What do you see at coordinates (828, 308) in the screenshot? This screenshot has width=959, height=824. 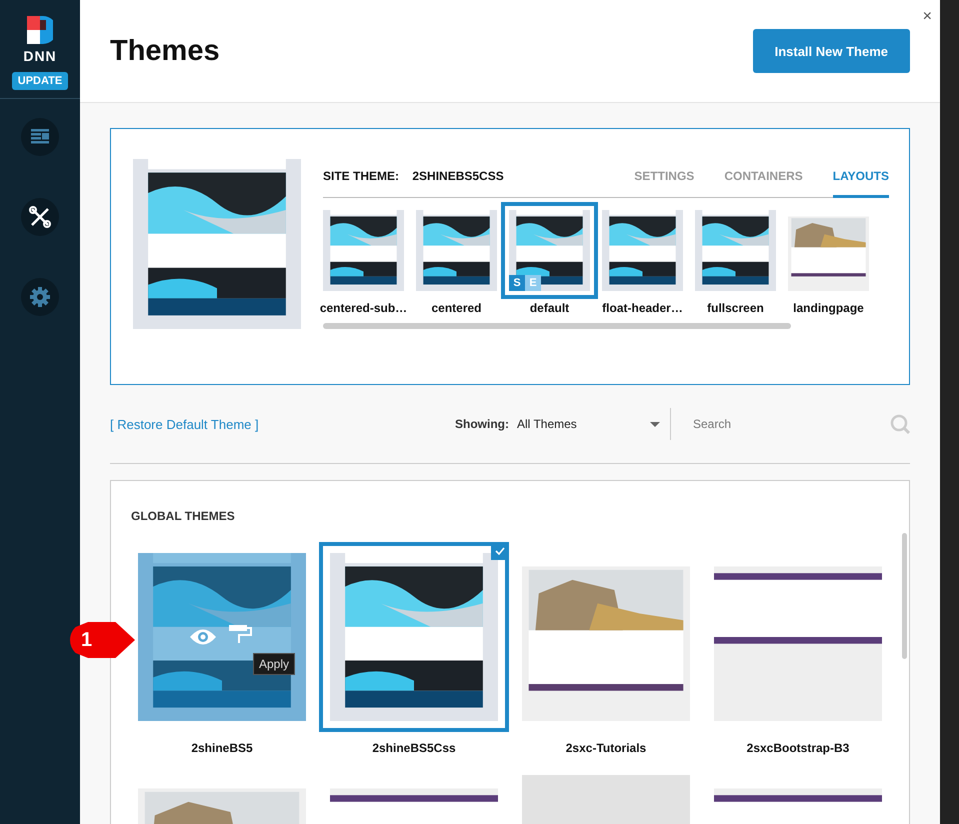 I see `layout-name: landingpage` at bounding box center [828, 308].